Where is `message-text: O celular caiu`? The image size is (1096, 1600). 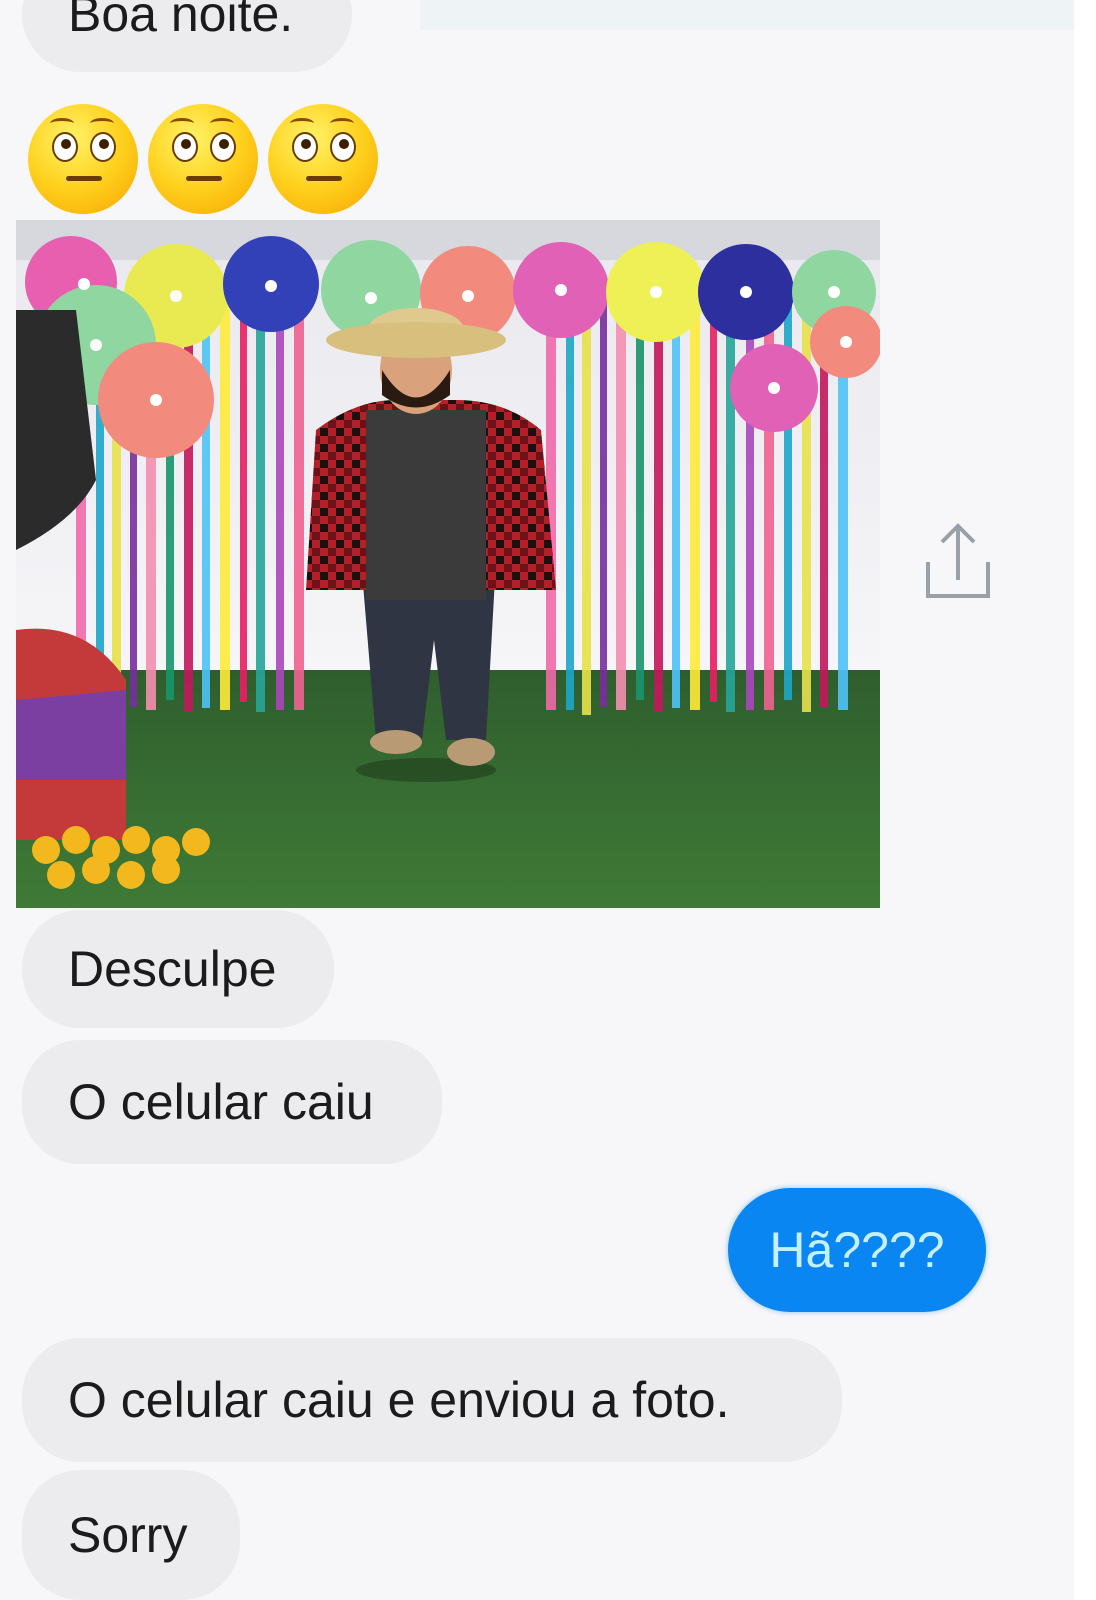
message-text: O celular caiu is located at coordinates (221, 1102).